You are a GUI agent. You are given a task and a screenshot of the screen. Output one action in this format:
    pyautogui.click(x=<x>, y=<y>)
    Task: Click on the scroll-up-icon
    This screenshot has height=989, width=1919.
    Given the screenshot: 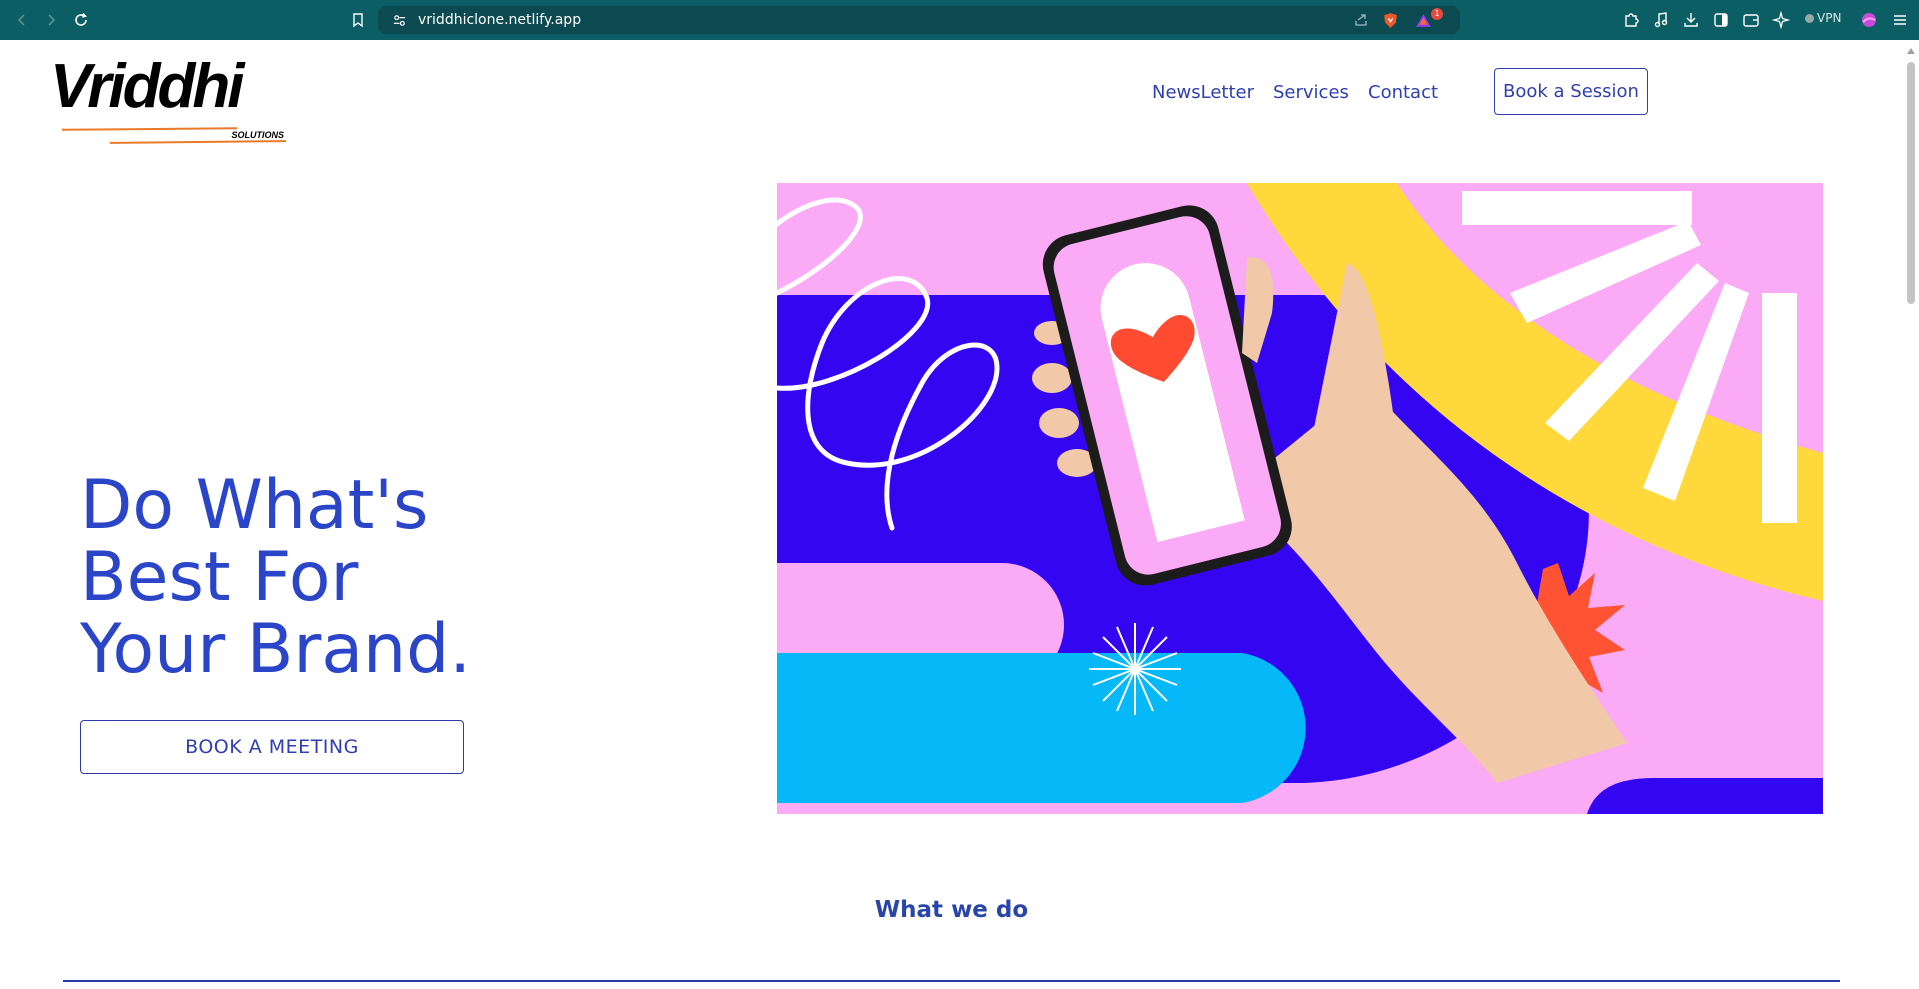 What is the action you would take?
    pyautogui.click(x=1911, y=51)
    